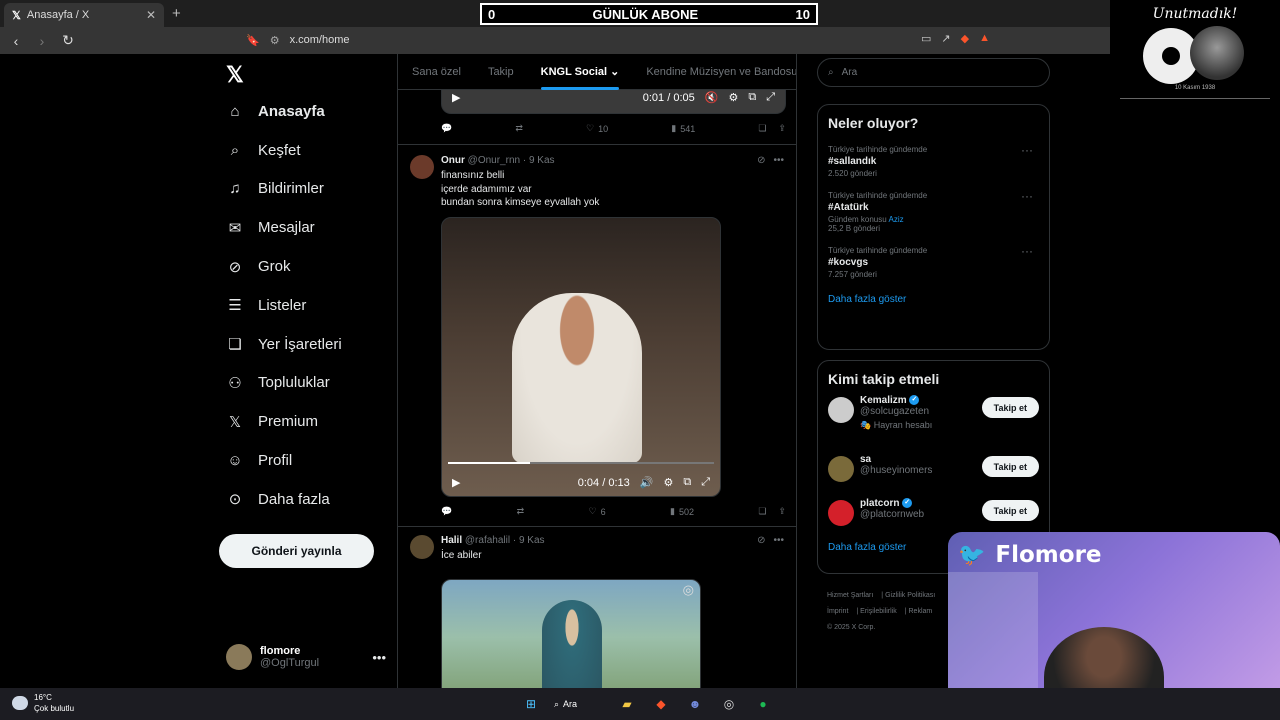 The width and height of the screenshot is (1280, 720). Describe the element at coordinates (729, 704) in the screenshot. I see `obs-icon: ◎` at that location.